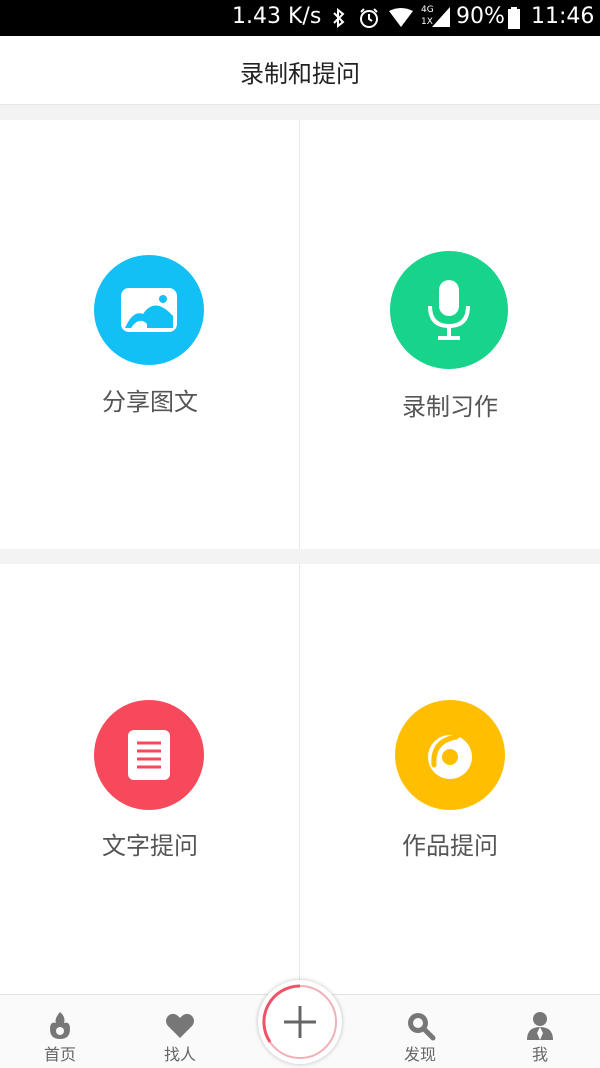 The height and width of the screenshot is (1068, 600). I want to click on signal-icon, so click(441, 17).